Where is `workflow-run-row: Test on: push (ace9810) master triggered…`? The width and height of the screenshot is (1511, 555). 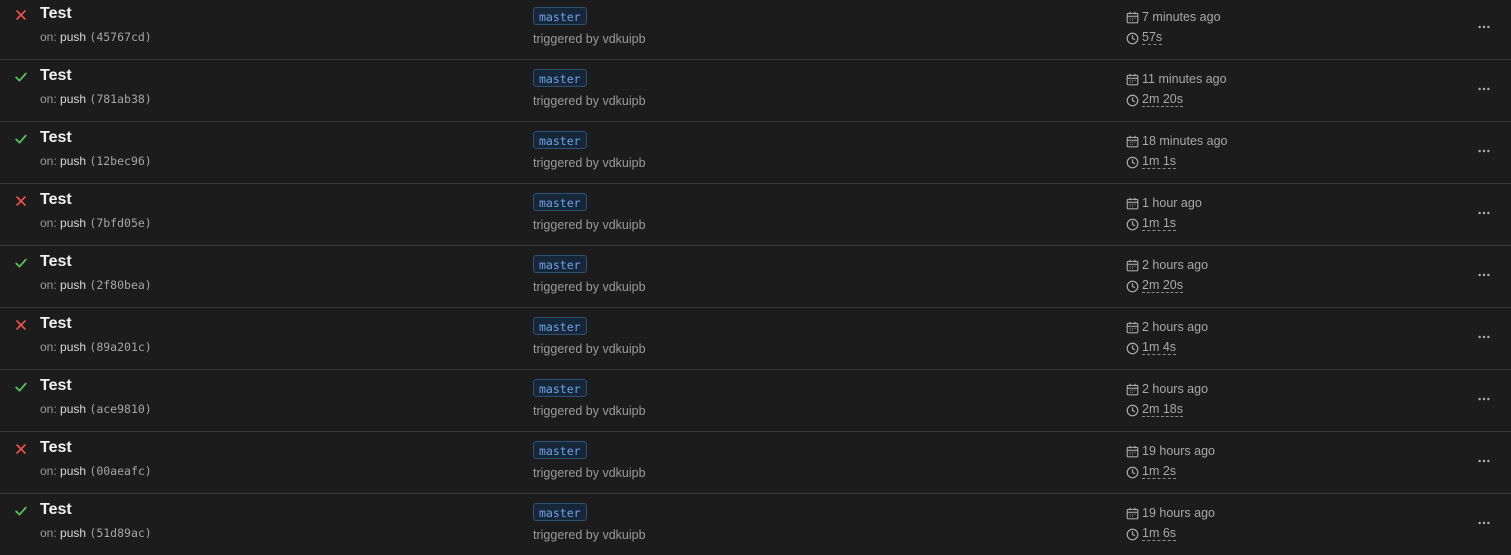
workflow-run-row: Test on: push (ace9810) master triggered… is located at coordinates (755, 401).